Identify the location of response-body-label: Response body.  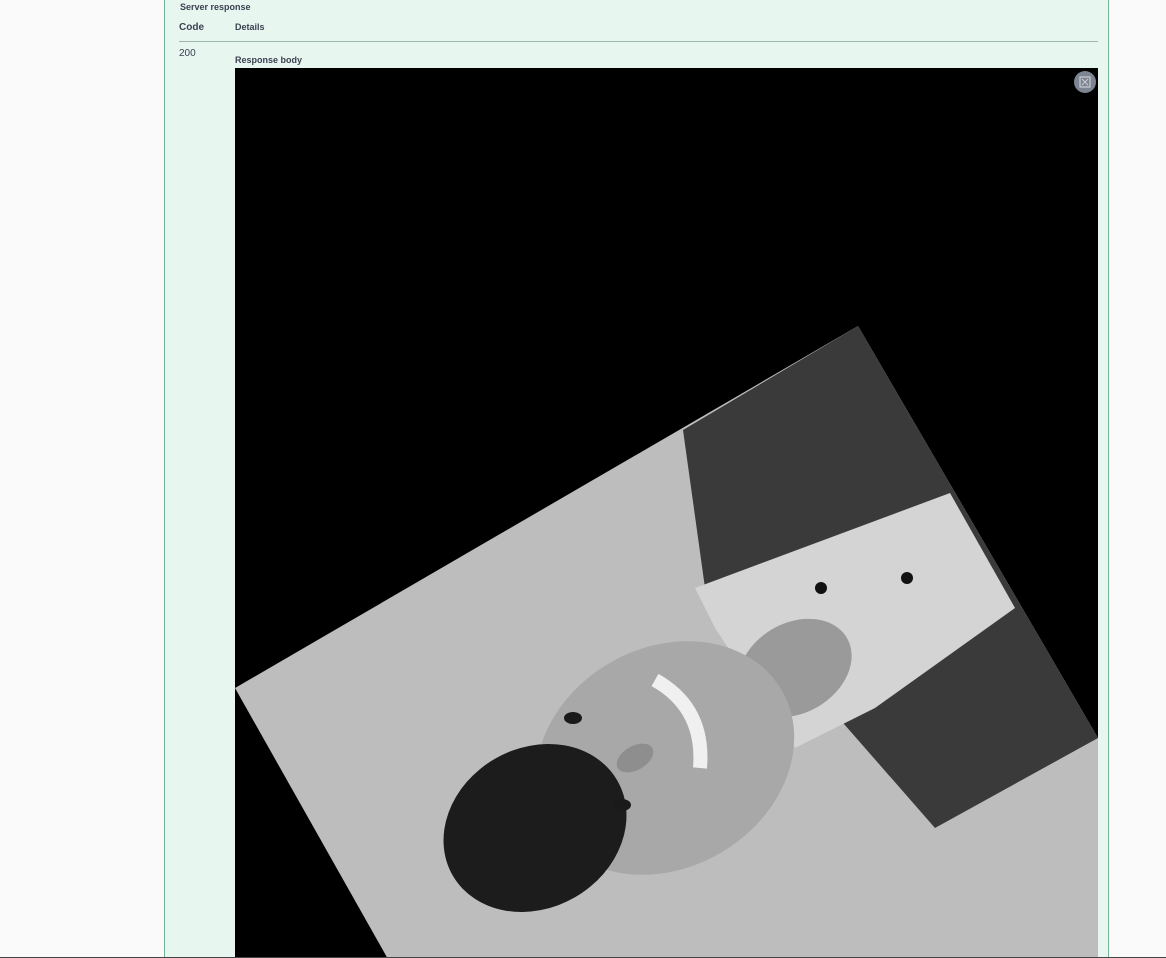
(269, 60).